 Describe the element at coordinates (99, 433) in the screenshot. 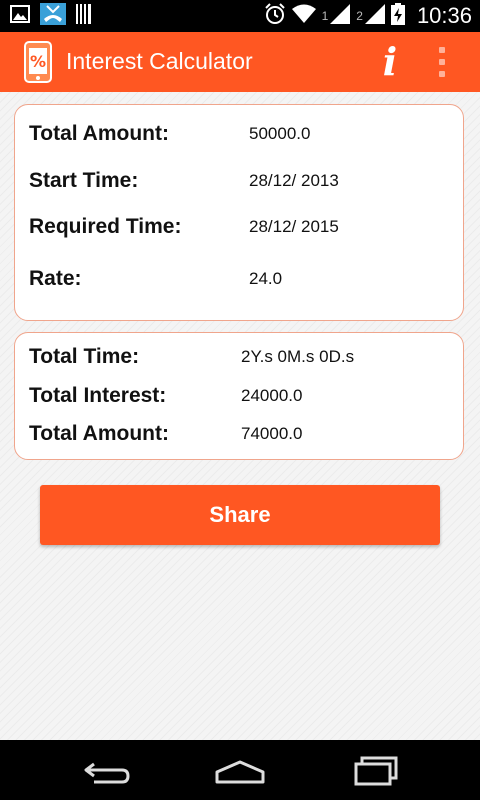

I see `result-total-amount-label: Total Amount:` at that location.